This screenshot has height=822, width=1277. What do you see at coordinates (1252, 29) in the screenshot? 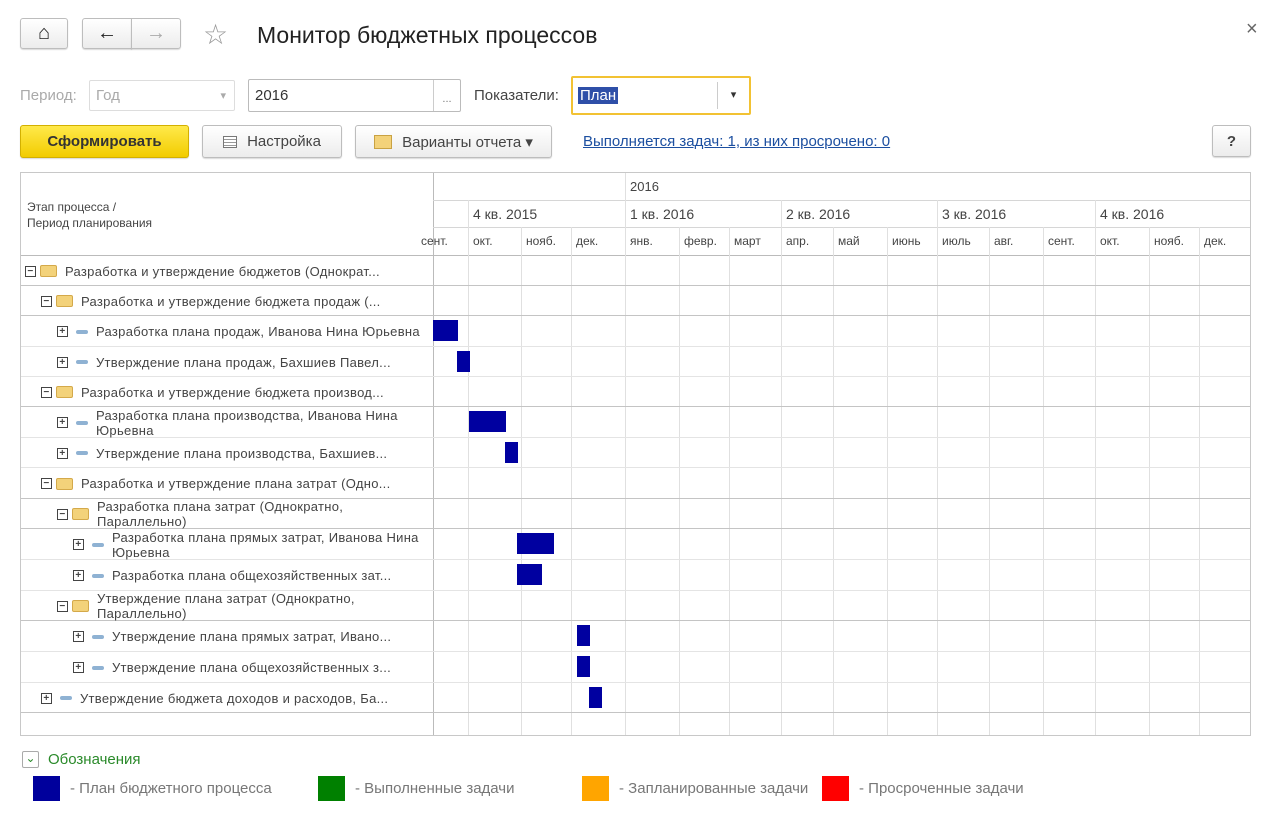
I see `close-icon: ×` at bounding box center [1252, 29].